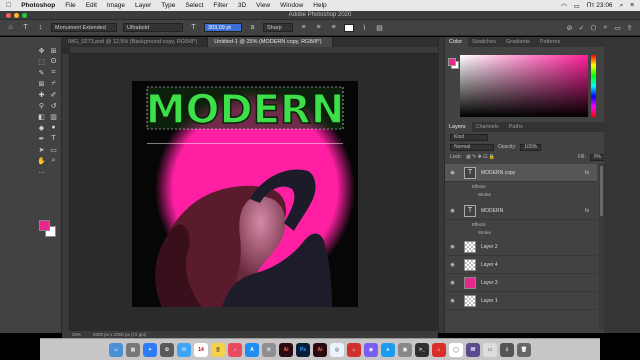 Image resolution: width=640 pixels, height=360 pixels. Describe the element at coordinates (629, 27) in the screenshot. I see `share-icon: ⇪` at that location.